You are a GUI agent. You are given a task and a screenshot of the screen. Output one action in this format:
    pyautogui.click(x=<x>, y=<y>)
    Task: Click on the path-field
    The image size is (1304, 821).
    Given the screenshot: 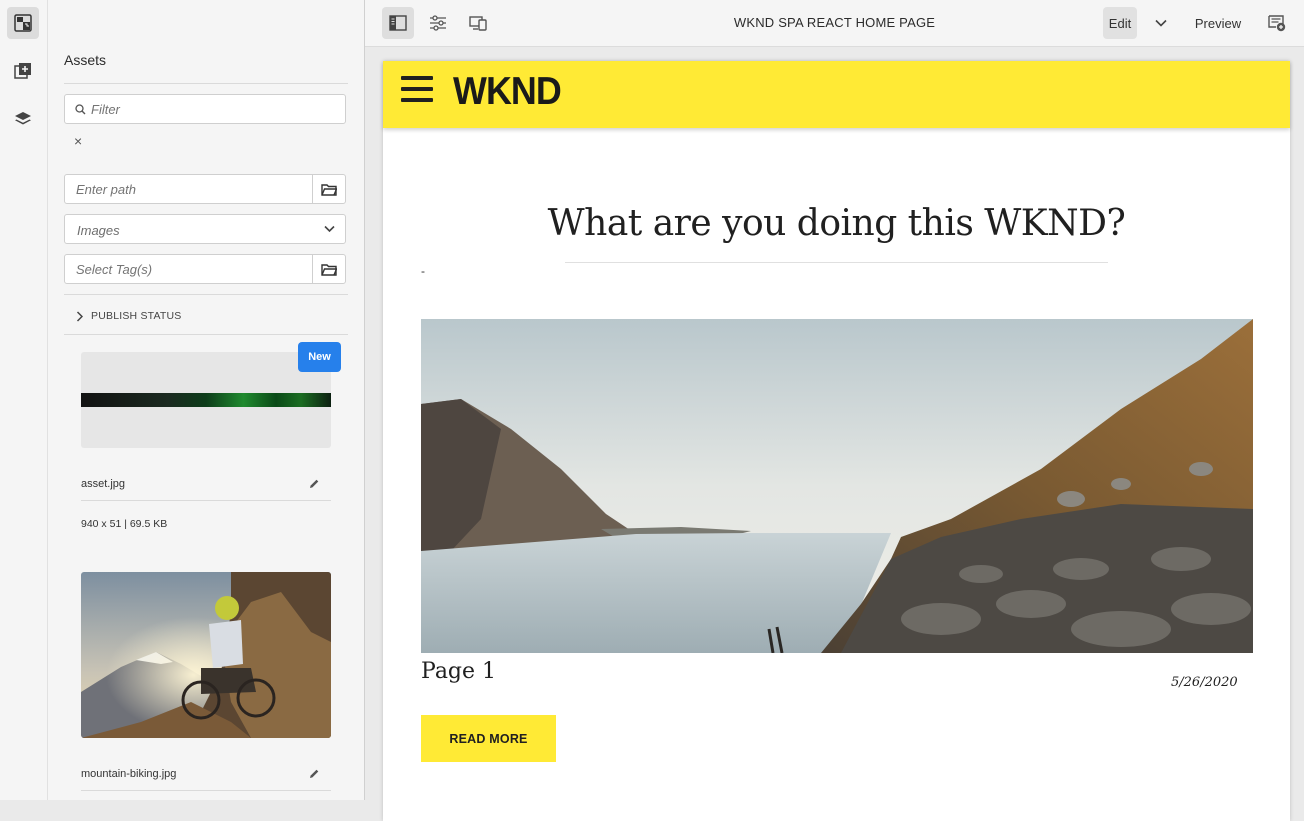 What is the action you would take?
    pyautogui.click(x=205, y=189)
    